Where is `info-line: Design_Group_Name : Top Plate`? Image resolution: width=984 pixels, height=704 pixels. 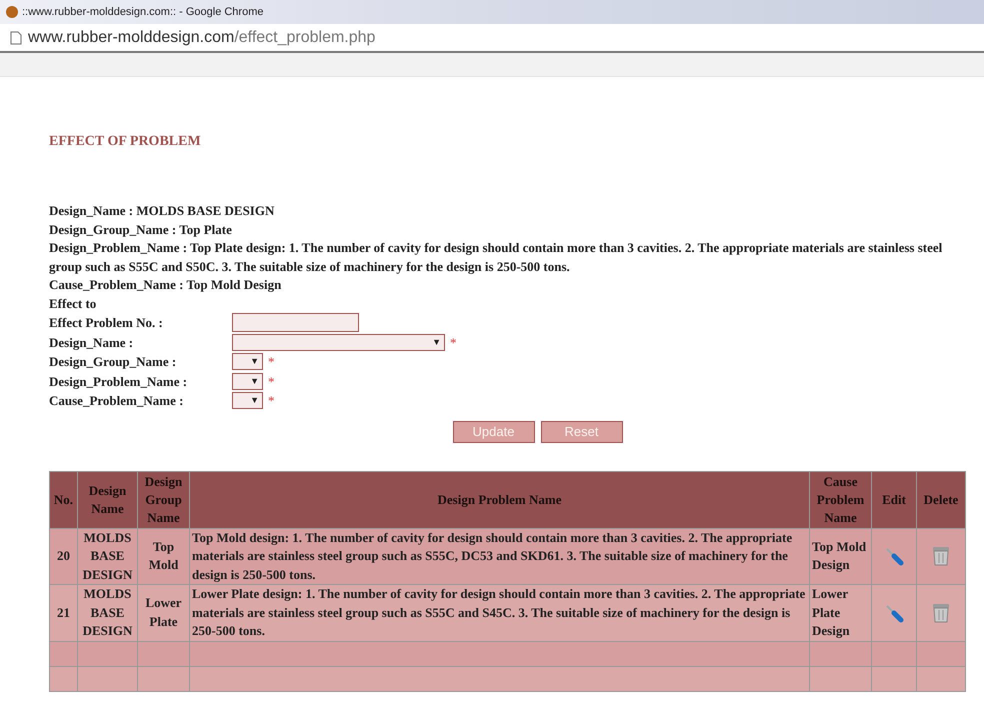 info-line: Design_Group_Name : Top Plate is located at coordinates (141, 229).